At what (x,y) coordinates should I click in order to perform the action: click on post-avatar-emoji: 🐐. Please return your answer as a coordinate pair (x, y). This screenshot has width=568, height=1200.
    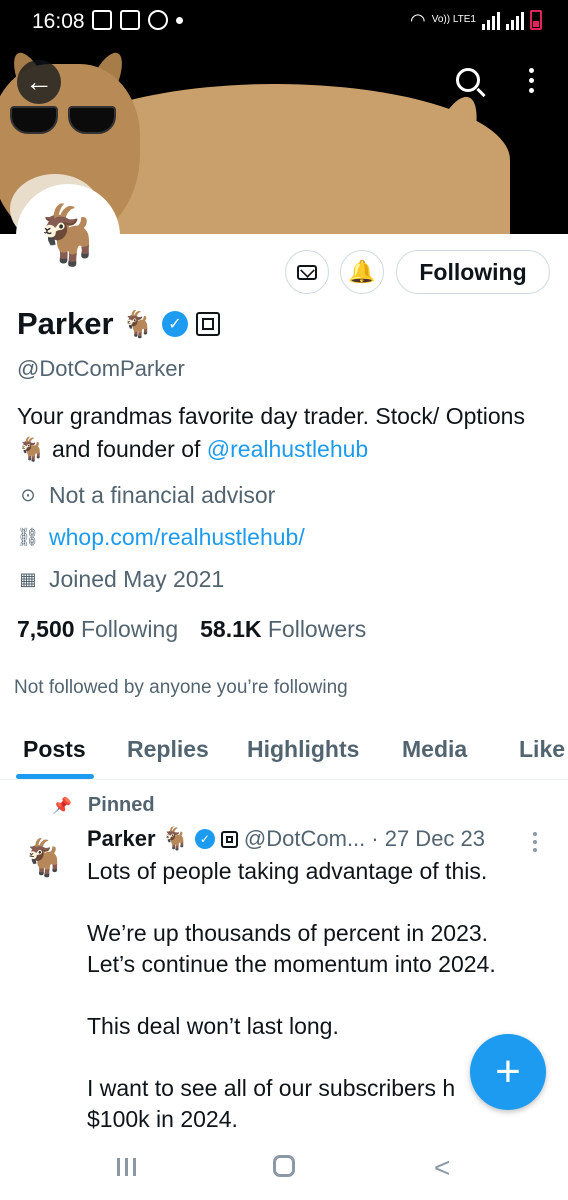
    Looking at the image, I should click on (44, 857).